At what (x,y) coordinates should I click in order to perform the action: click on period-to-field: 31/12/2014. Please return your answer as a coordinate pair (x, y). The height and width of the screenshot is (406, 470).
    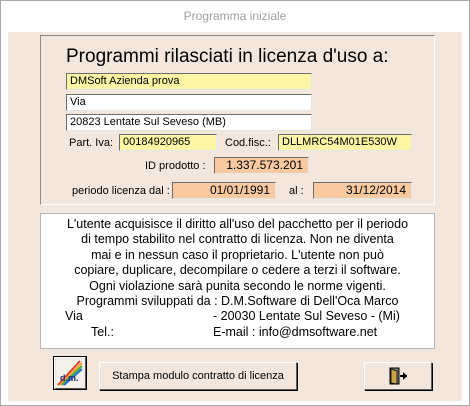
    Looking at the image, I should click on (362, 190).